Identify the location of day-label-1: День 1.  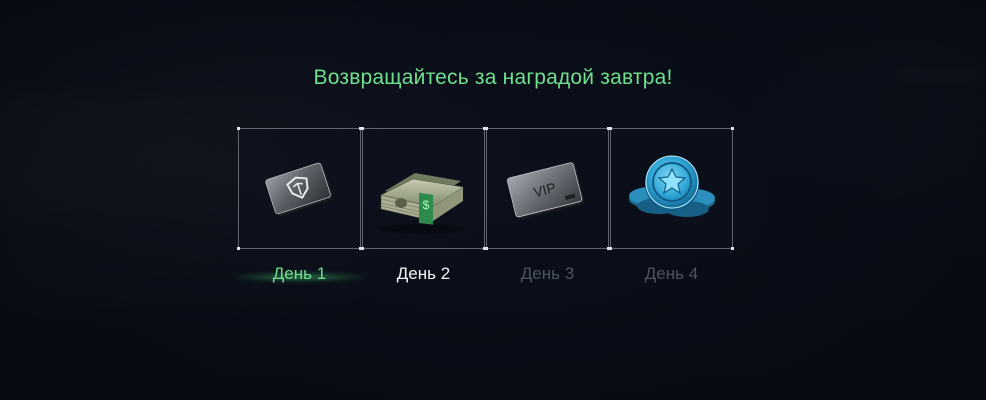
(299, 273).